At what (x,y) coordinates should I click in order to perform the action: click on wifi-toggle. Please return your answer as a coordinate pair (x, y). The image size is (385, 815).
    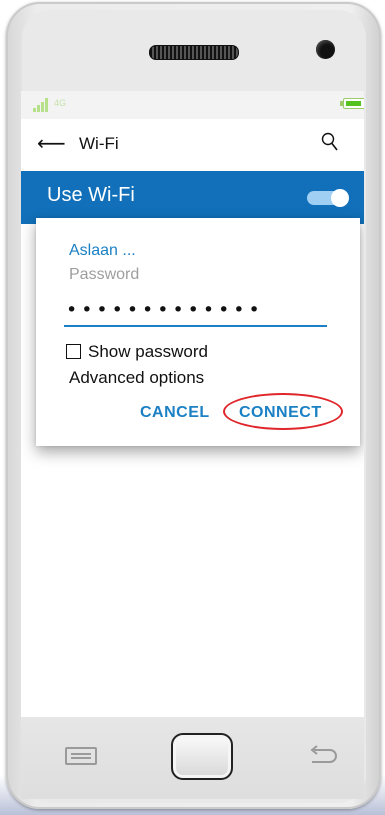
    Looking at the image, I should click on (328, 198).